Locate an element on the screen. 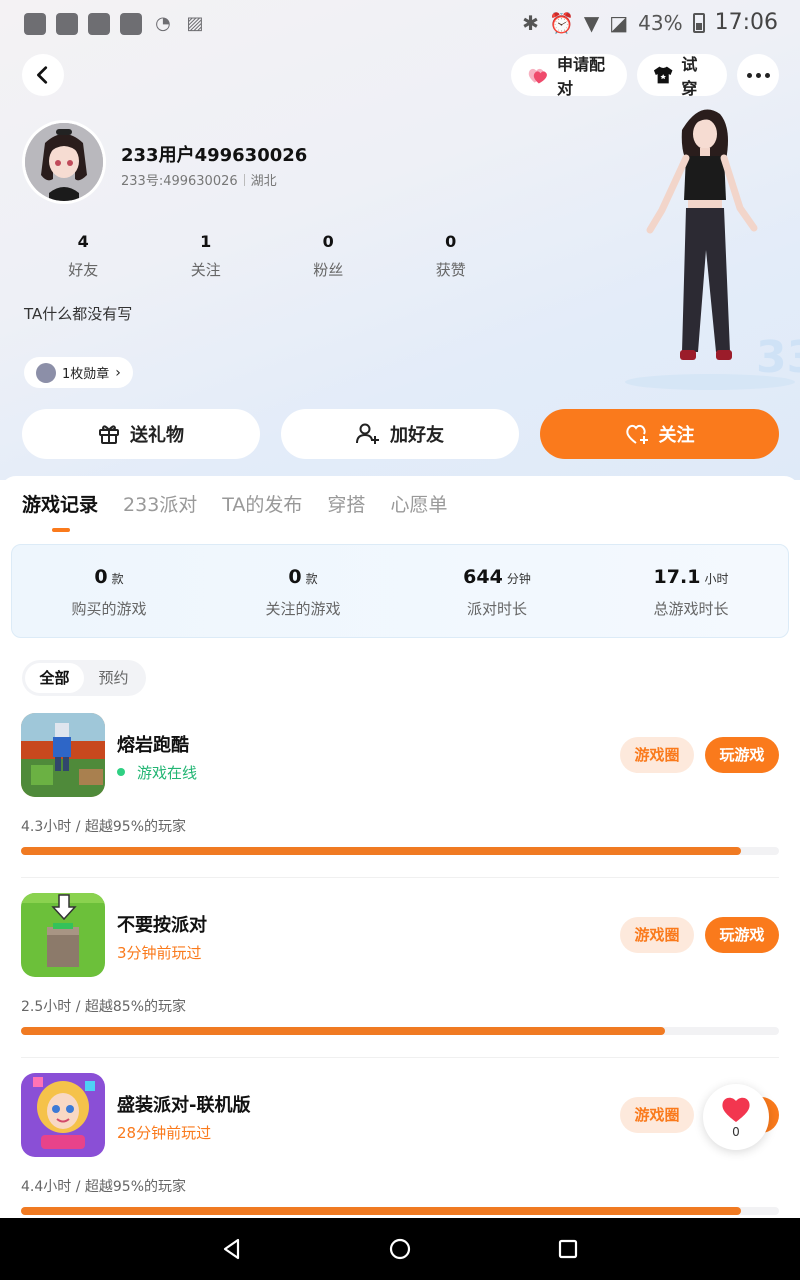 The height and width of the screenshot is (1280, 800). tab-indicator is located at coordinates (61, 530).